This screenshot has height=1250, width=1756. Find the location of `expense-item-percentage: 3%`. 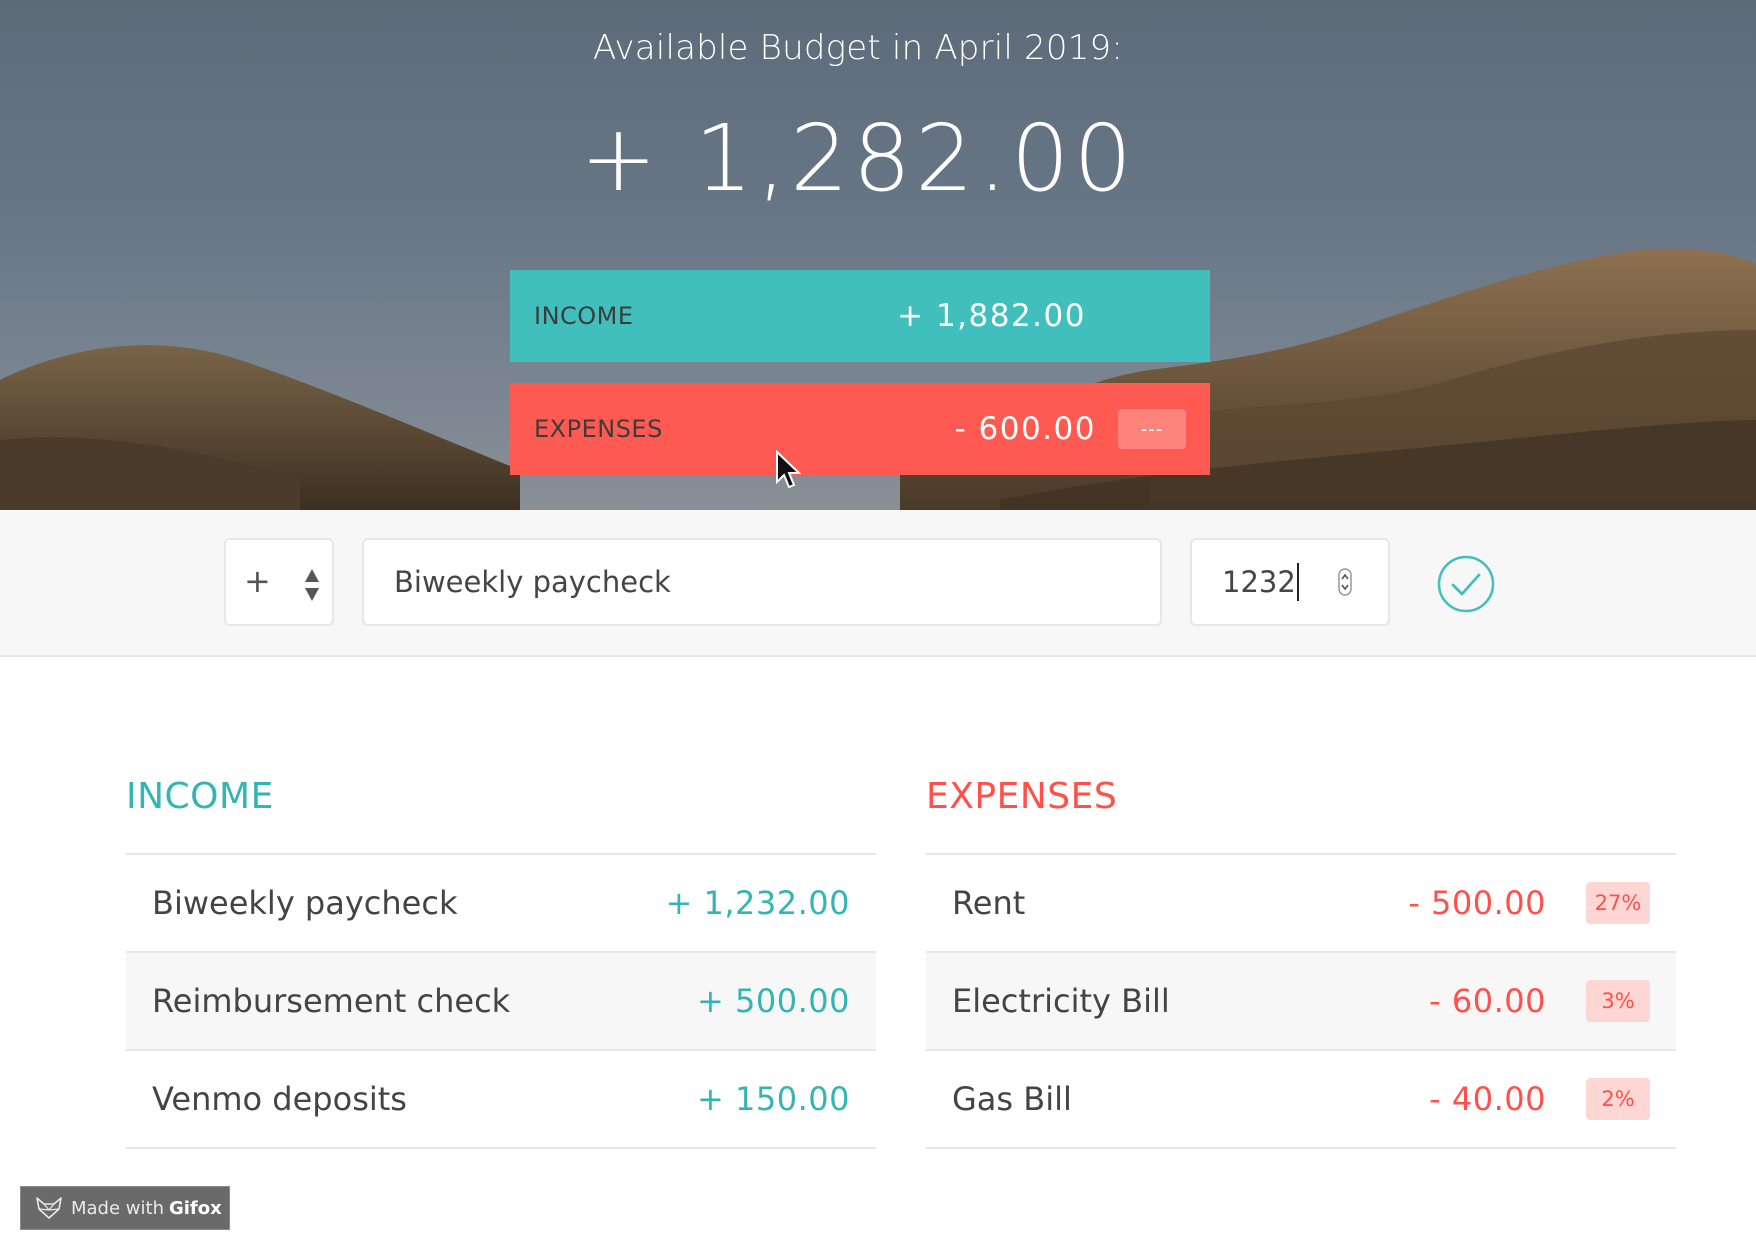

expense-item-percentage: 3% is located at coordinates (1618, 1001).